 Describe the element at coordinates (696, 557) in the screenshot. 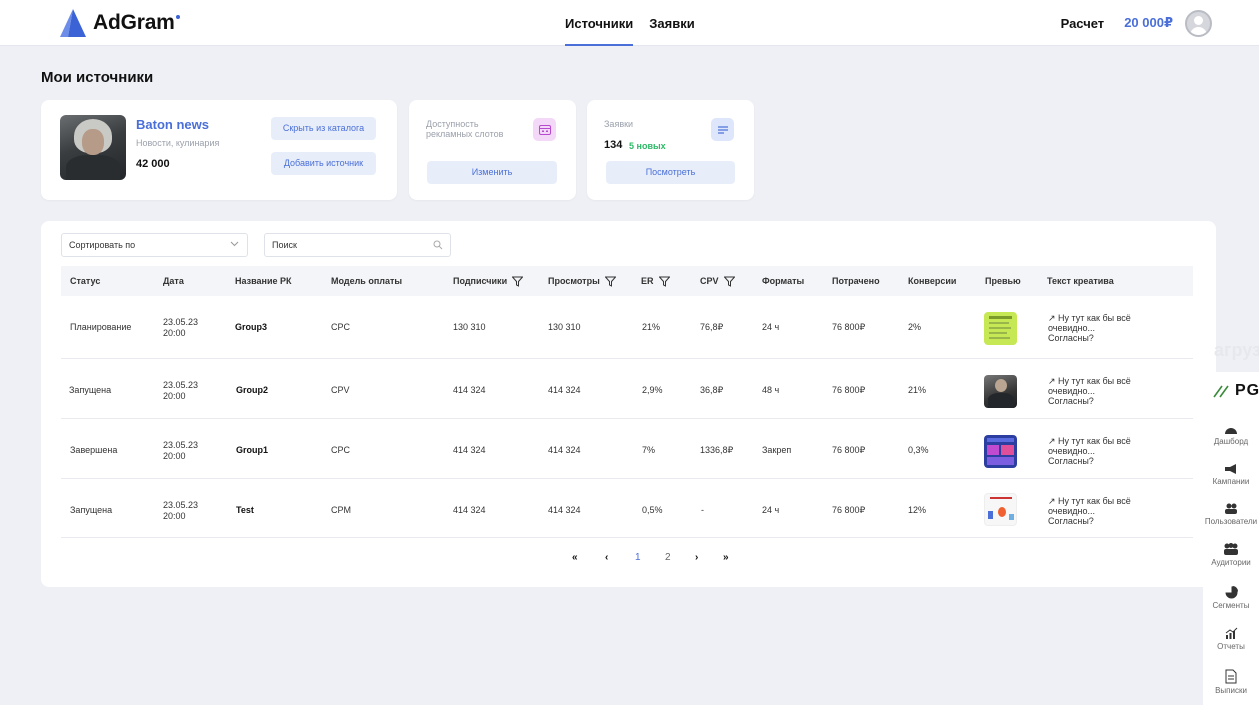

I see `pagination-next: ›` at that location.